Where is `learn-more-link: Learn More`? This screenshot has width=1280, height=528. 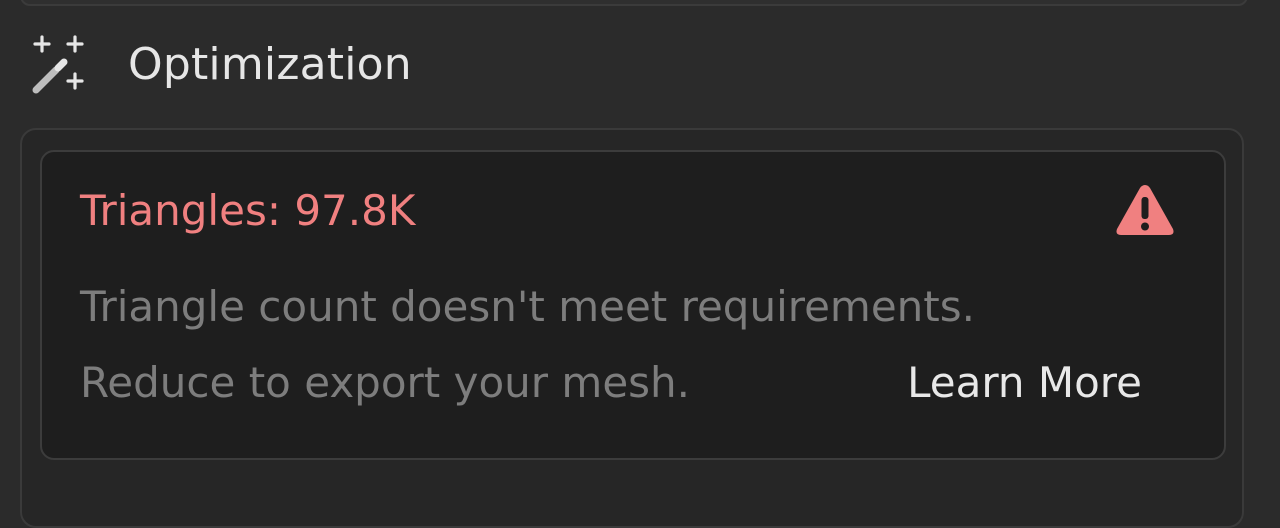 learn-more-link: Learn More is located at coordinates (1024, 382).